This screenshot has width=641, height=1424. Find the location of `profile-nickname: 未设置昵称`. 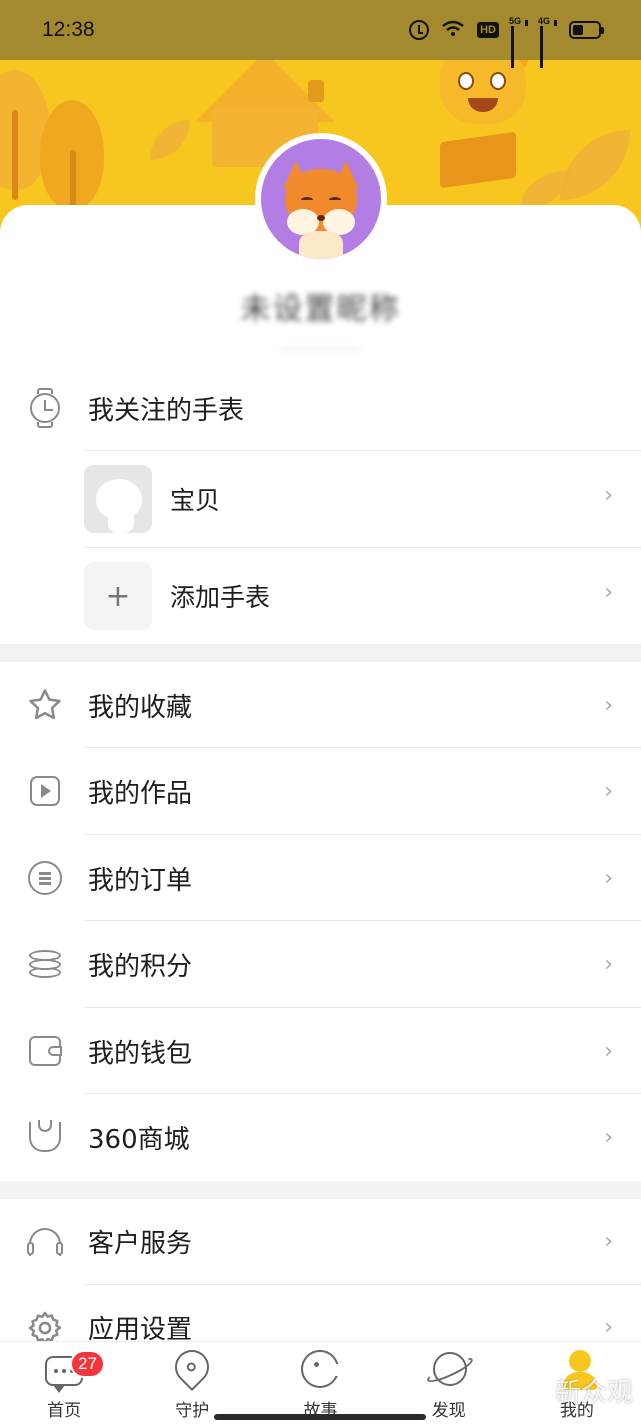

profile-nickname: 未设置昵称 is located at coordinates (320, 306).